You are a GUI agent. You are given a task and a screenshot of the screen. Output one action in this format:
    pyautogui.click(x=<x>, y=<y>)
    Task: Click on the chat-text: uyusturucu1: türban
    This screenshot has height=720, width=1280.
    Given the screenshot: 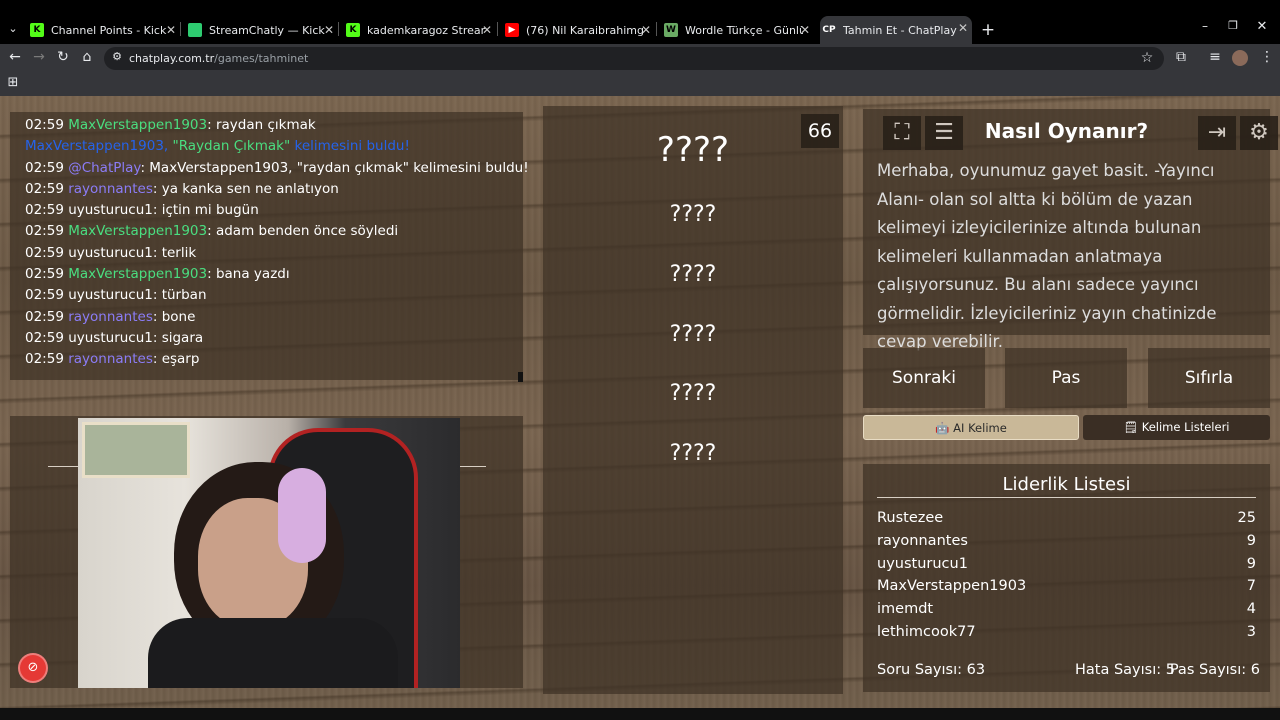 What is the action you would take?
    pyautogui.click(x=137, y=295)
    